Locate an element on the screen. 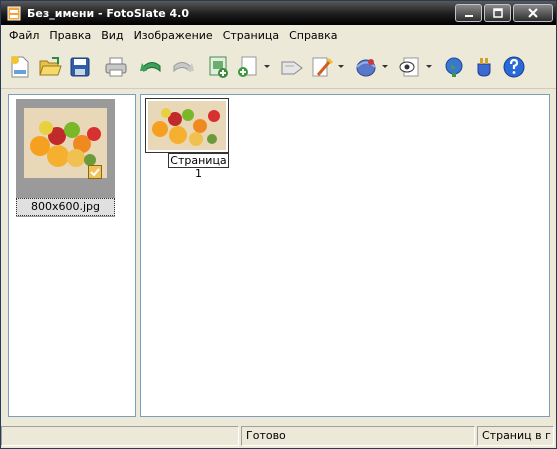 This screenshot has width=557, height=449. new-button is located at coordinates (20, 67).